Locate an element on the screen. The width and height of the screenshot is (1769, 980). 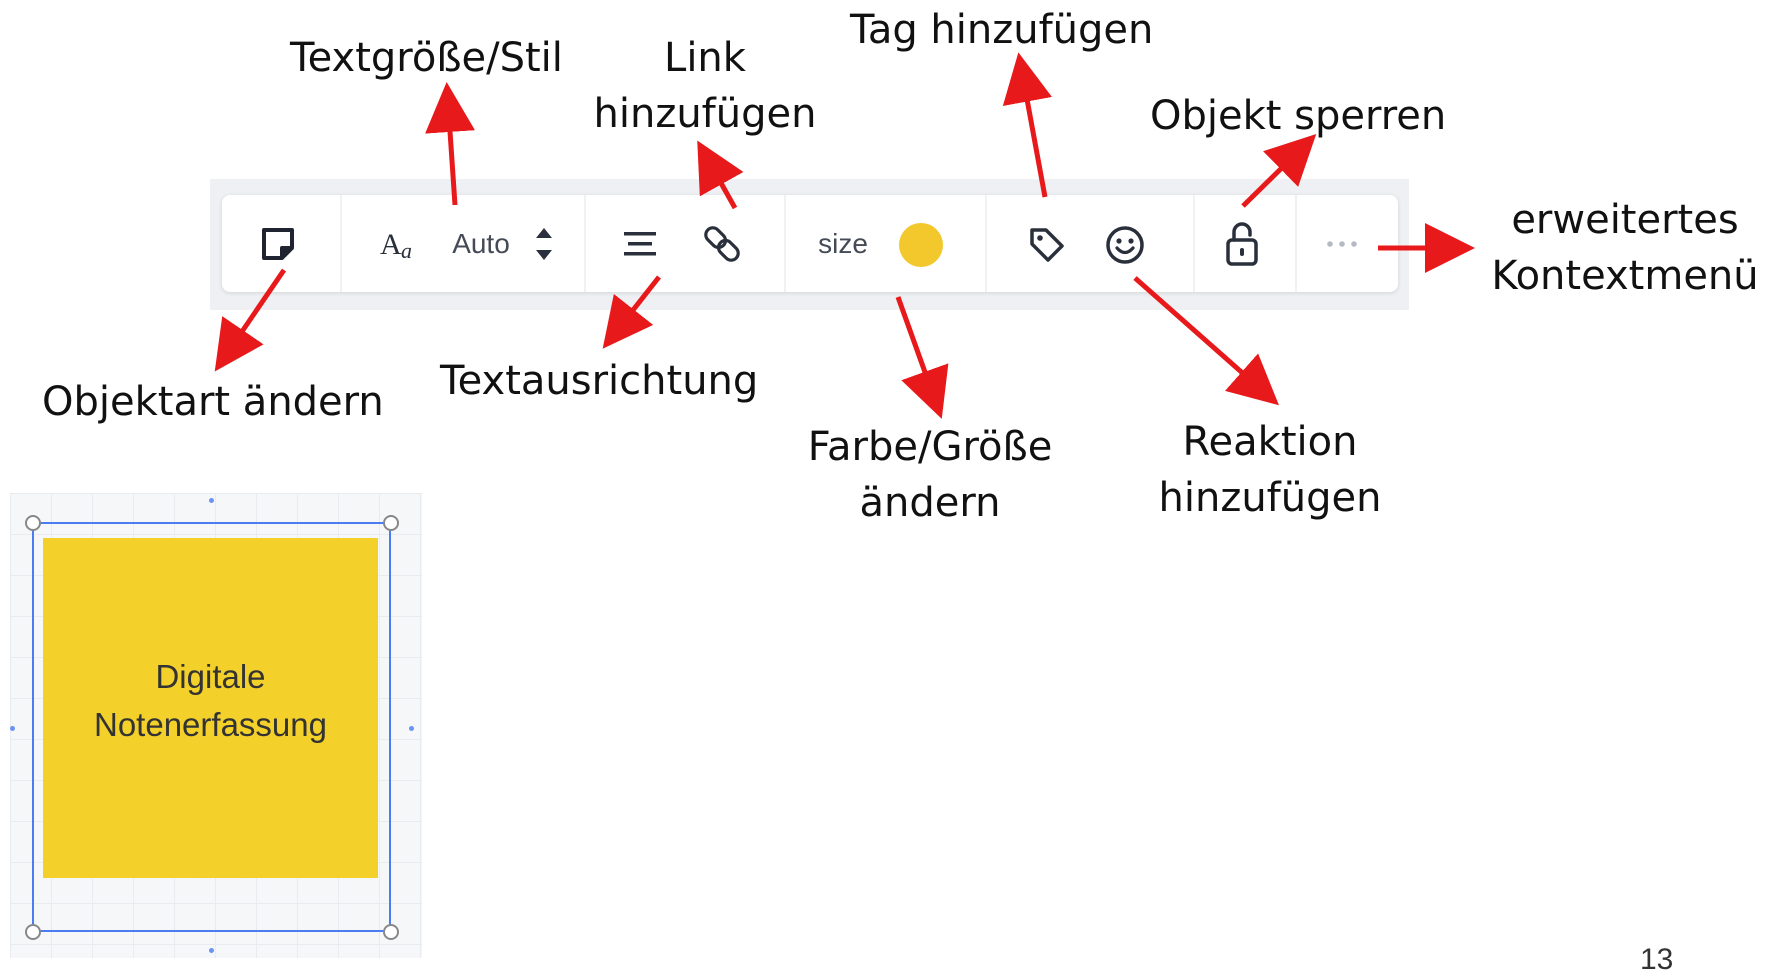
label-object-type: Objektart ändern is located at coordinates (213, 402).